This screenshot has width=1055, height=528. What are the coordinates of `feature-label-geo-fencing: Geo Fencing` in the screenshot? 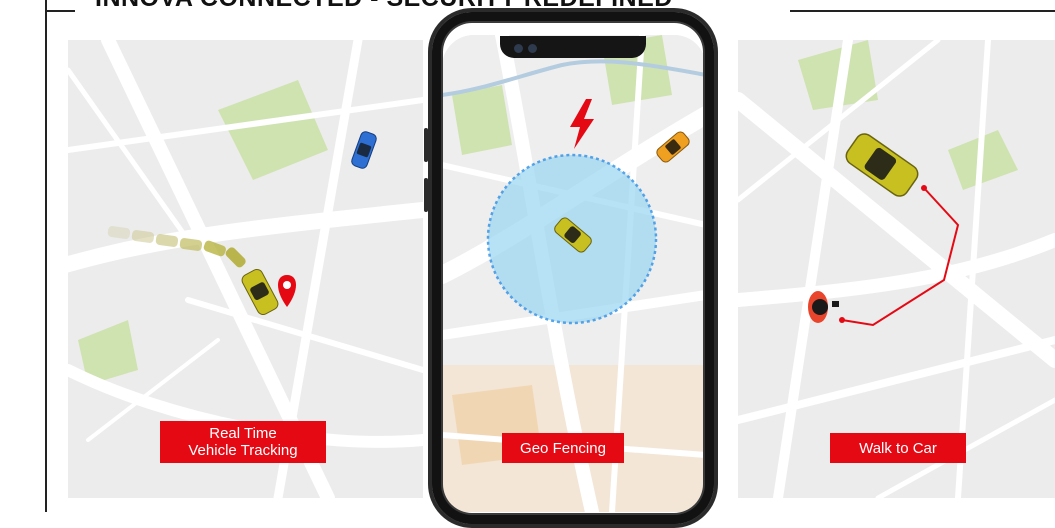 It's located at (563, 448).